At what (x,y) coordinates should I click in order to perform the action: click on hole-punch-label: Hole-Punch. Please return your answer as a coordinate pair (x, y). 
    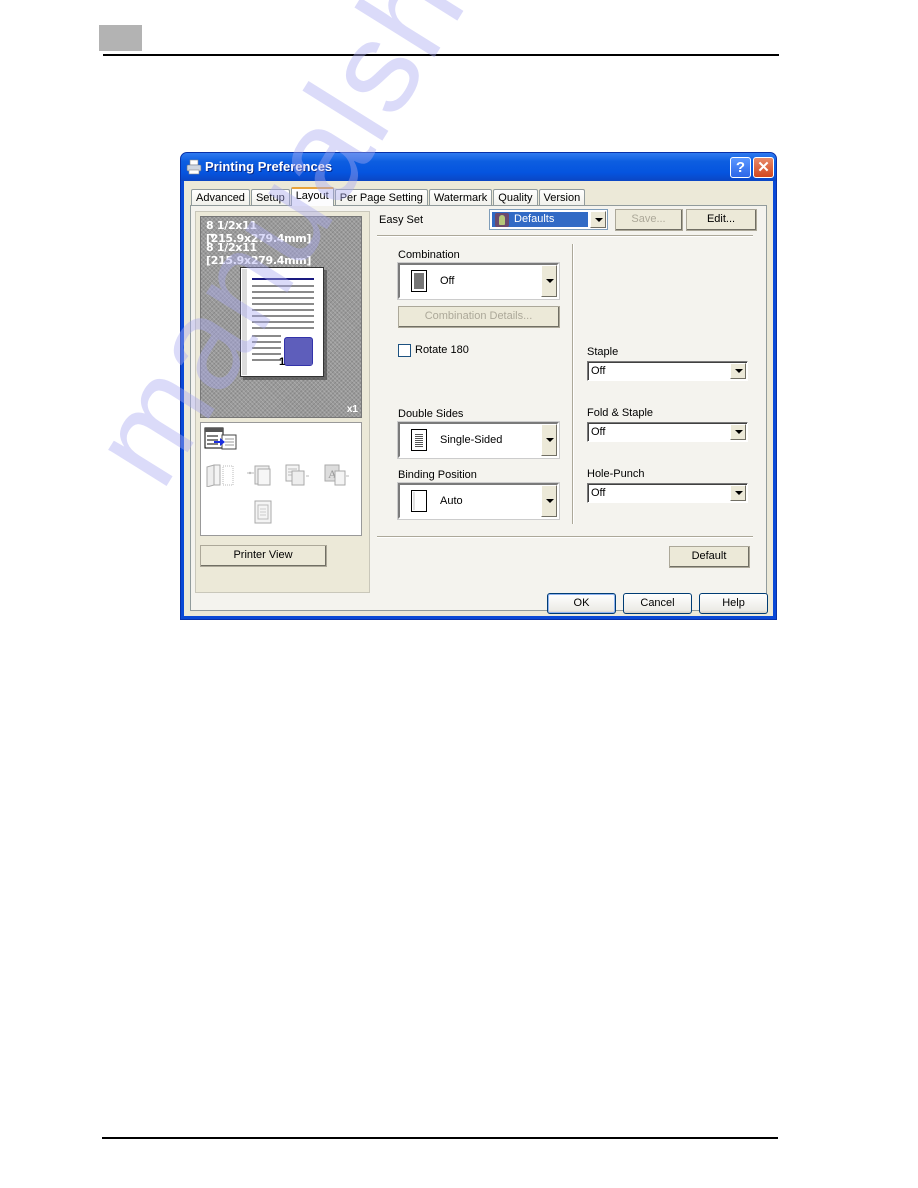
    Looking at the image, I should click on (616, 474).